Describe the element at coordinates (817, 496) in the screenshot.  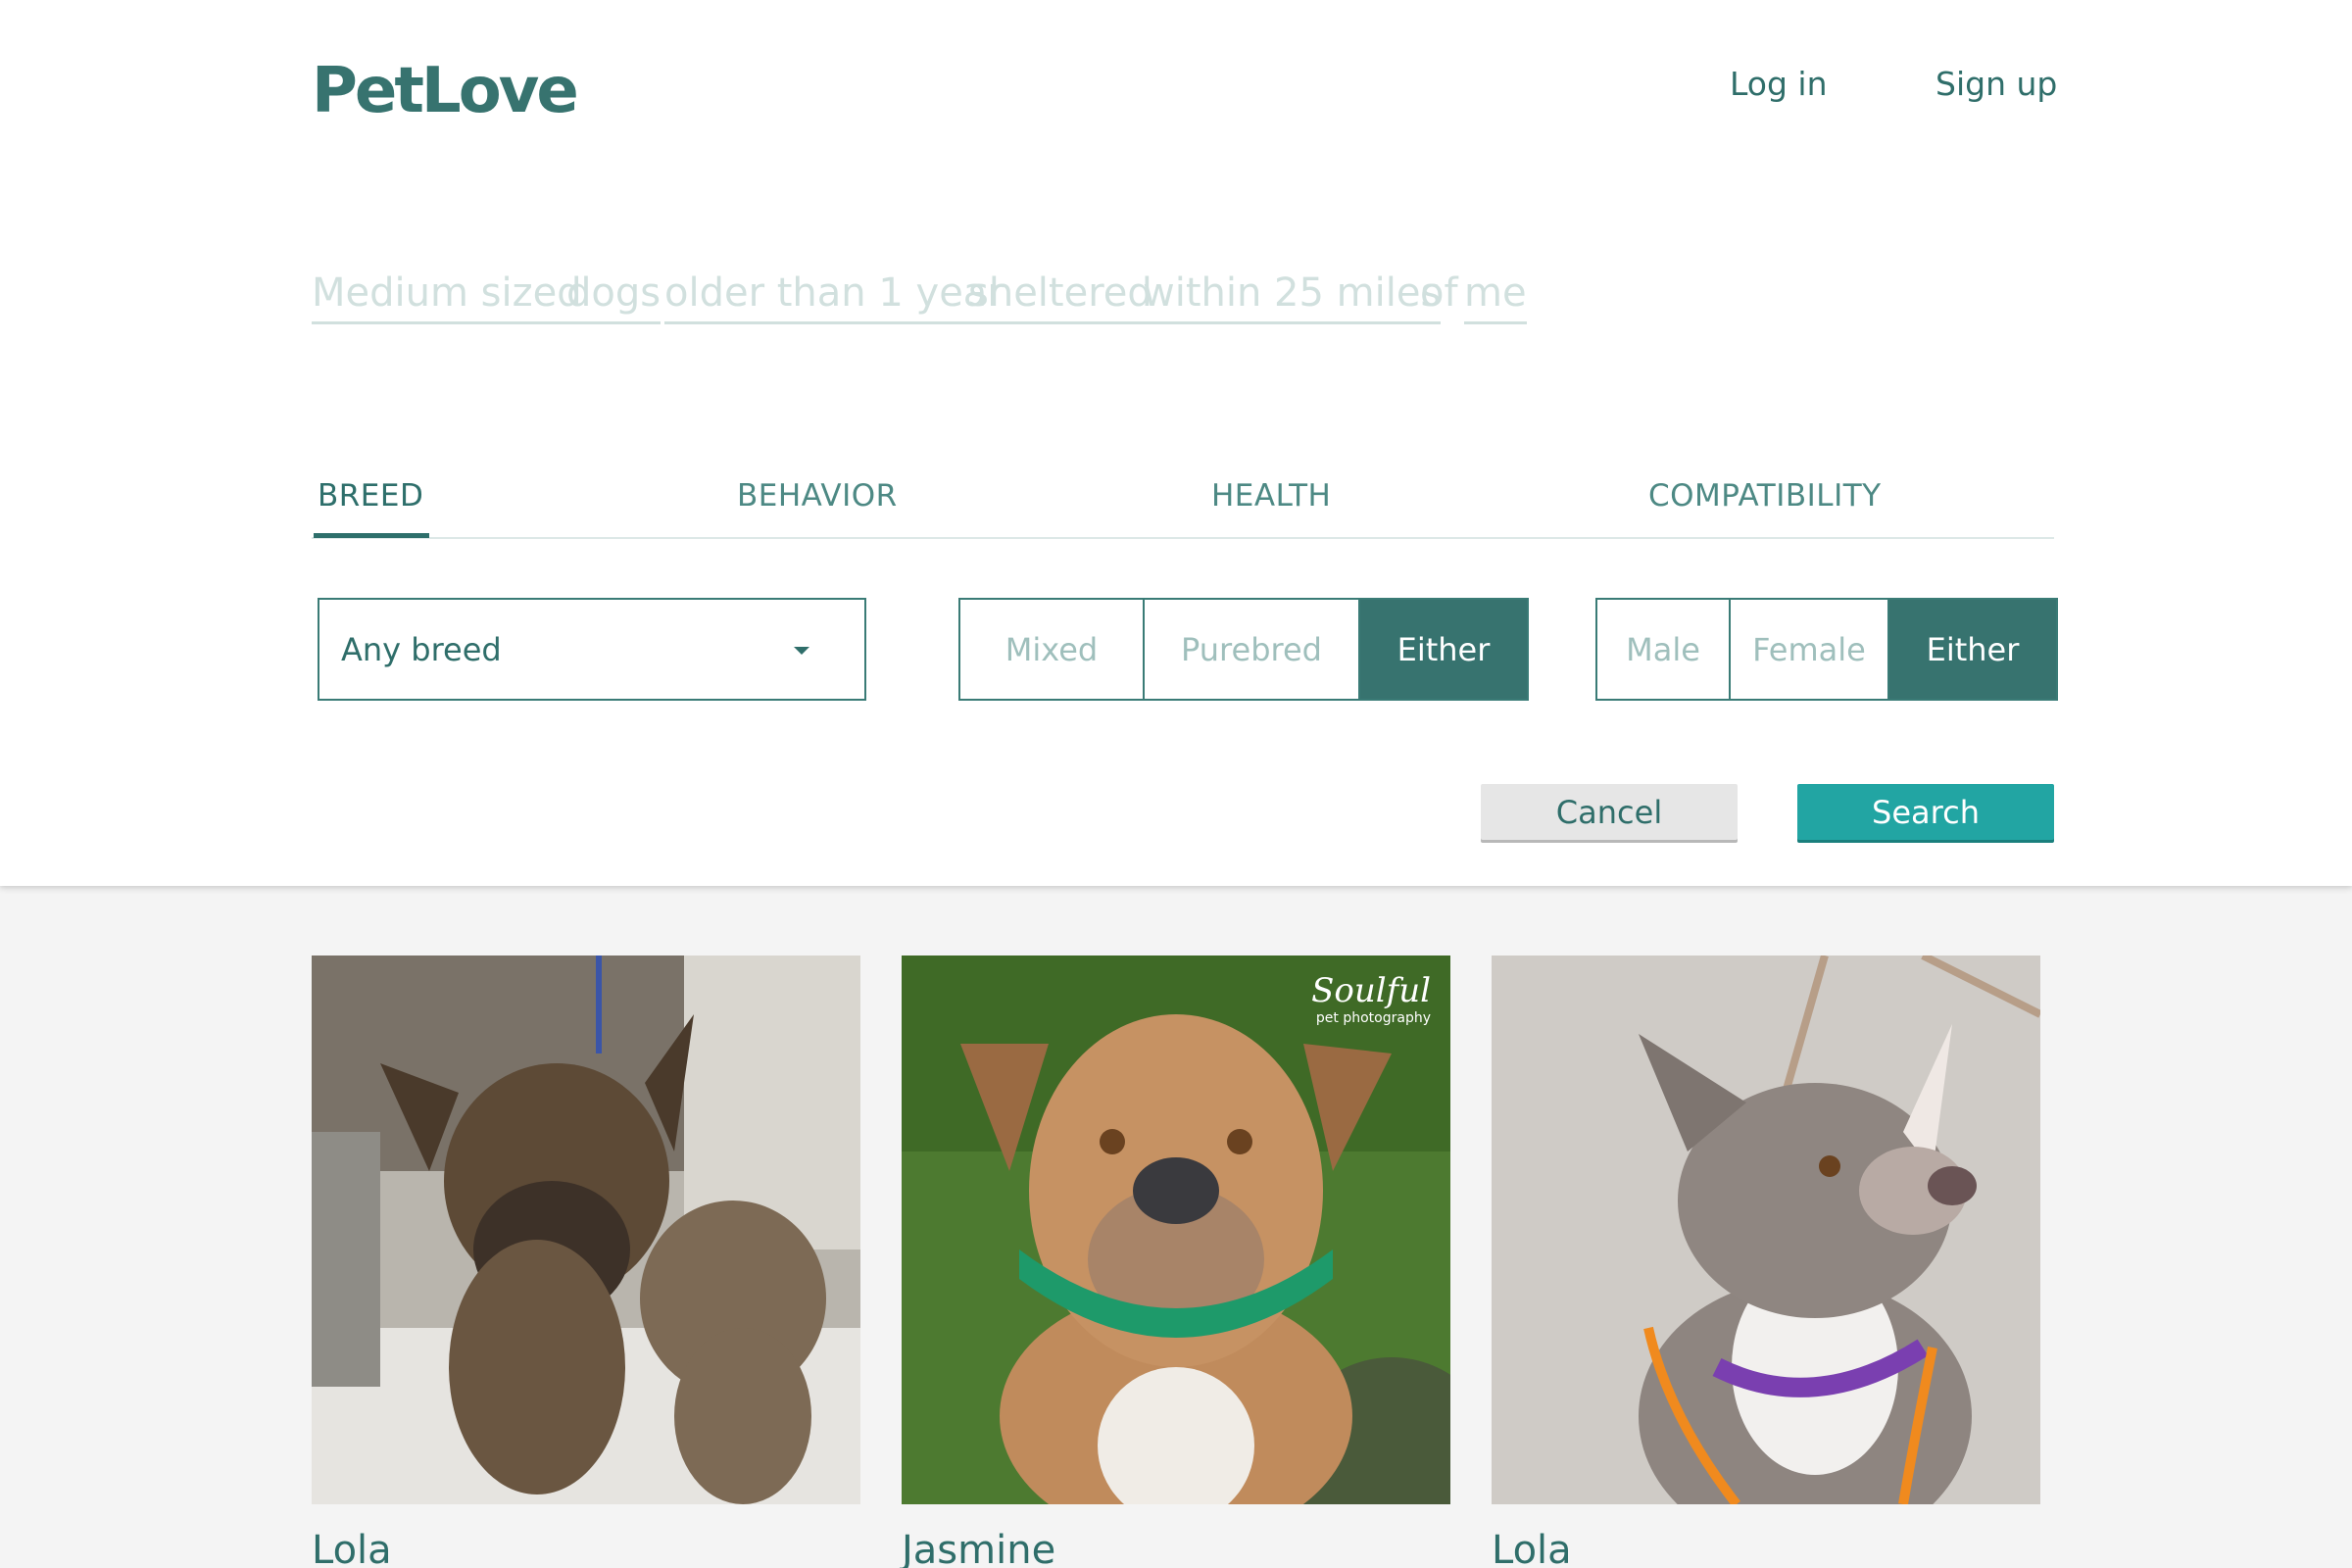
I see `tab-behavior: BEHAVIOR` at that location.